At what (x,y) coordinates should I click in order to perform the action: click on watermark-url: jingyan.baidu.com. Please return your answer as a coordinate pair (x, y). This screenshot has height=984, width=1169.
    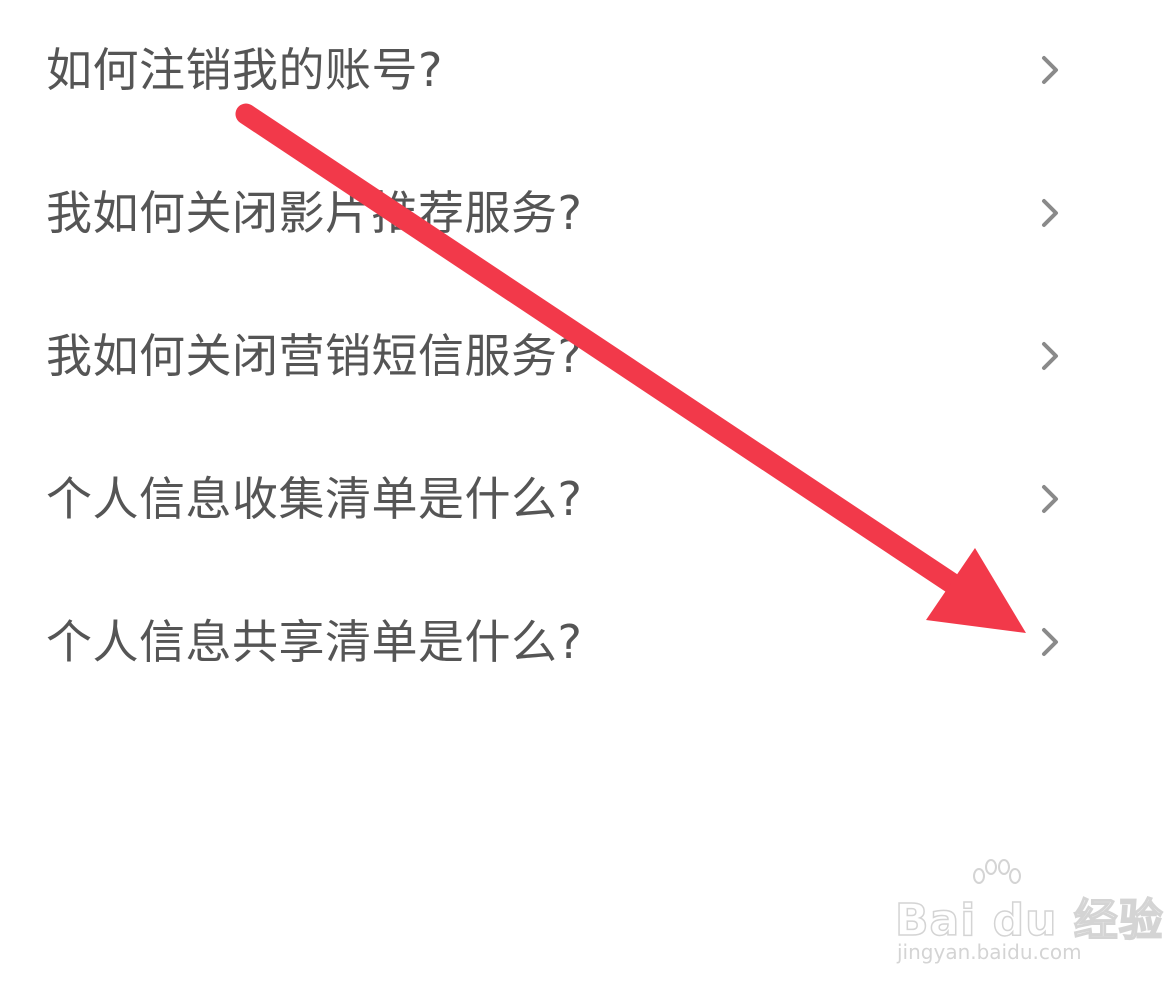
    Looking at the image, I should click on (989, 952).